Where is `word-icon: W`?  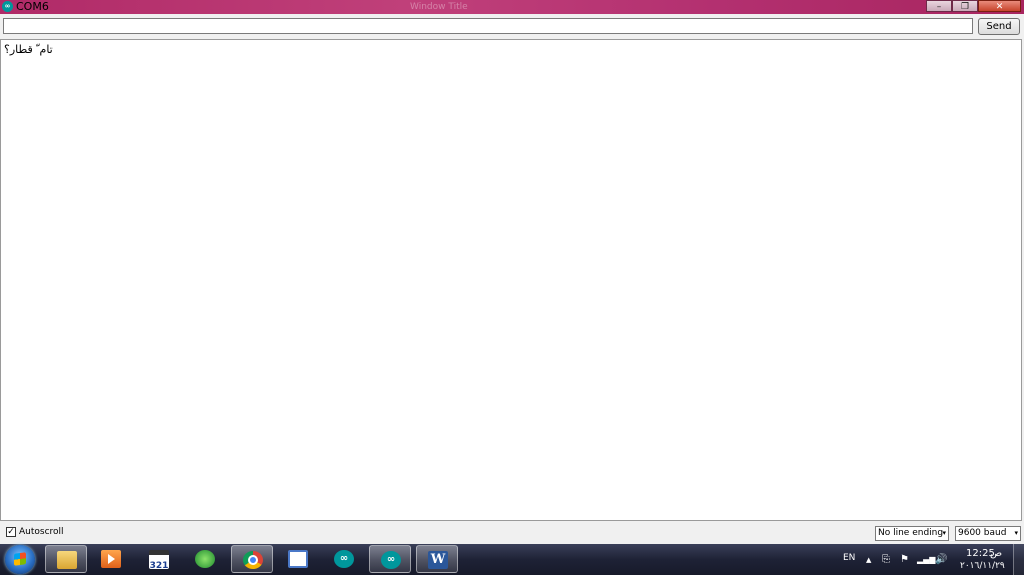
word-icon: W is located at coordinates (438, 560).